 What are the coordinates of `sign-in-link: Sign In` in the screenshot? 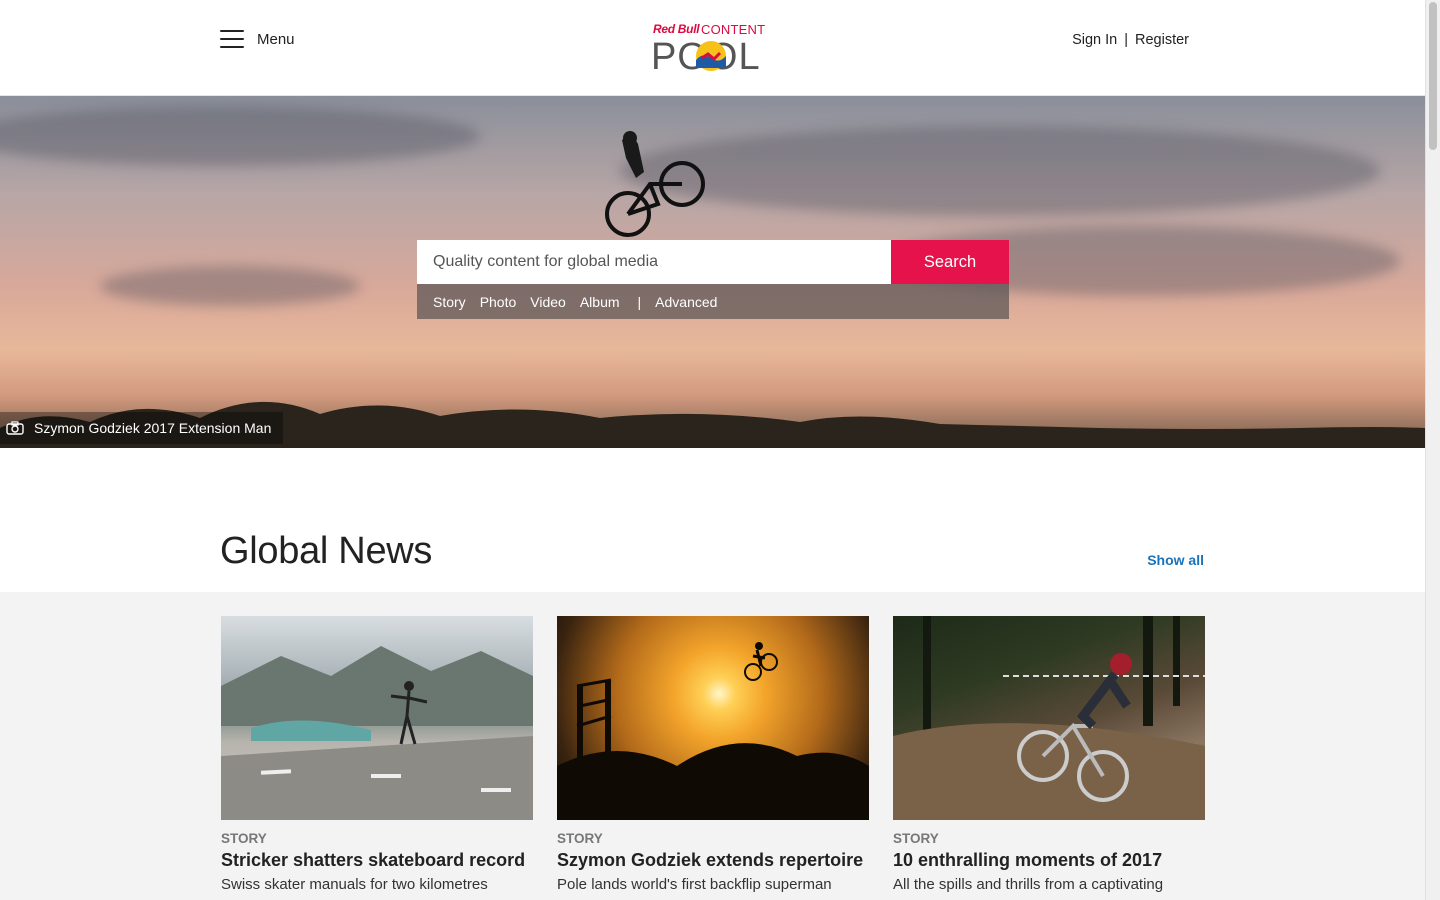 It's located at (1094, 40).